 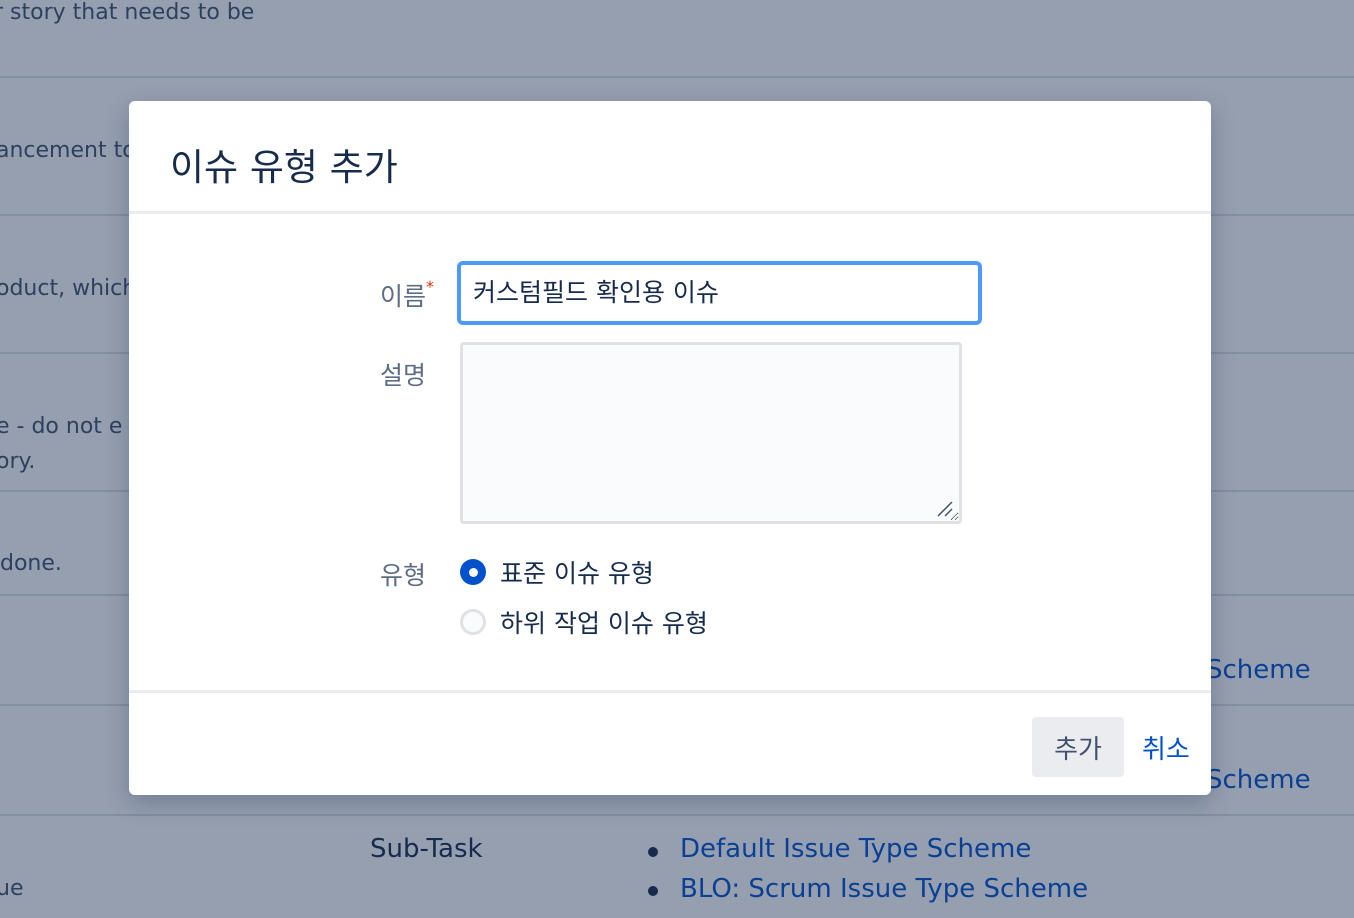 What do you see at coordinates (1078, 747) in the screenshot?
I see `add-button: 추가` at bounding box center [1078, 747].